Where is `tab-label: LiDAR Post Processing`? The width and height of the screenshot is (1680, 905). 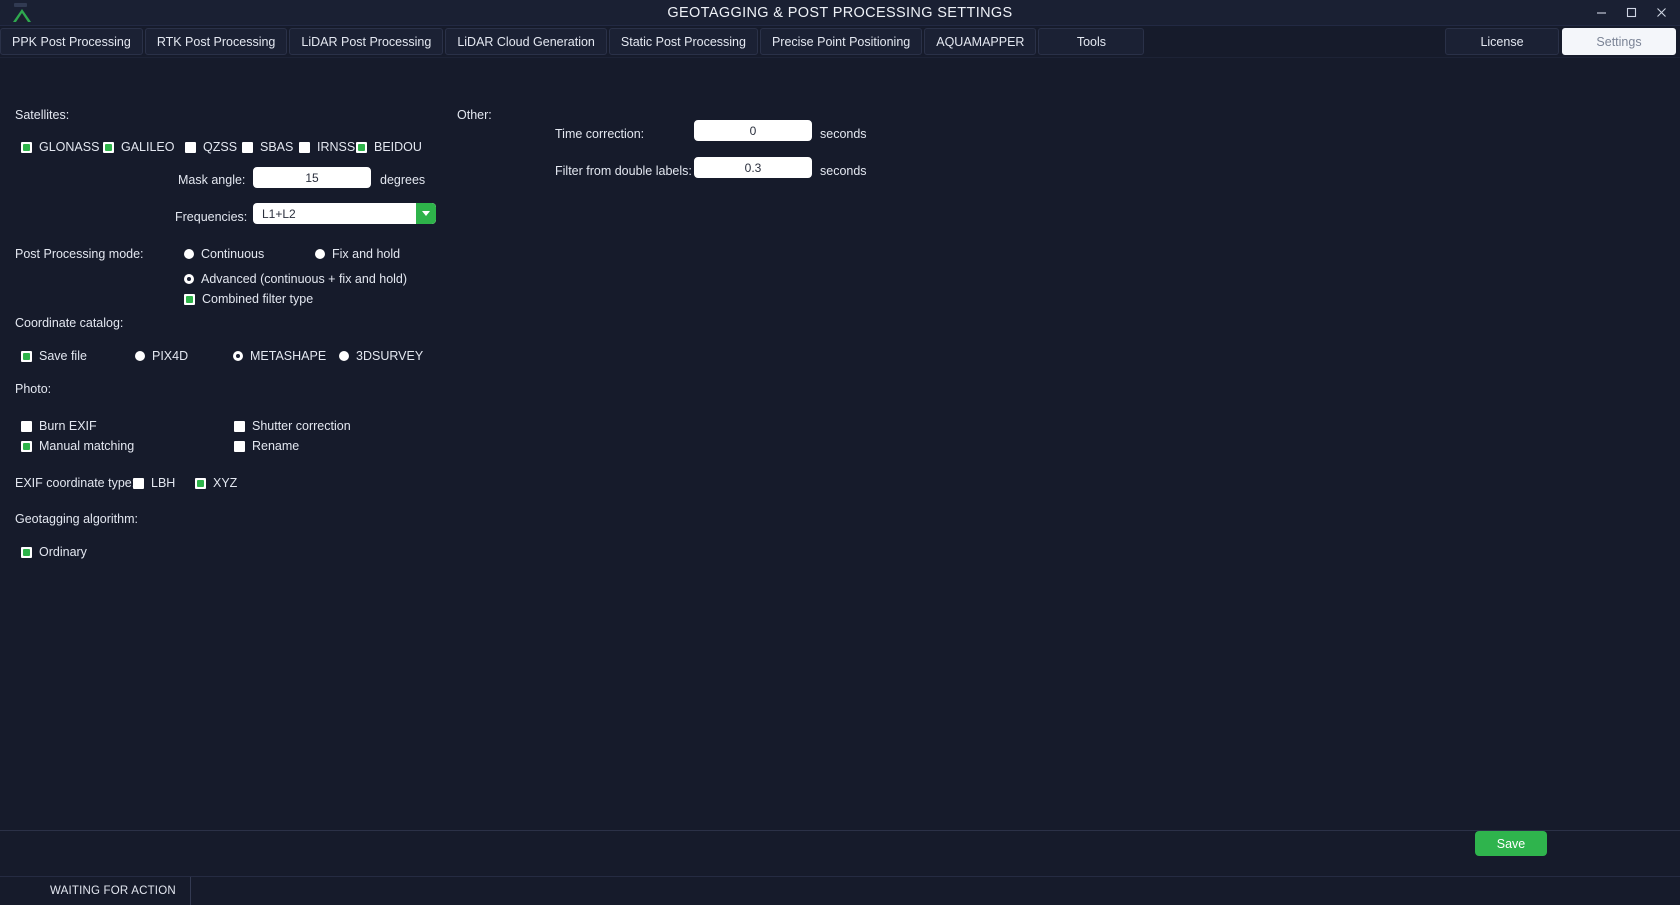 tab-label: LiDAR Post Processing is located at coordinates (366, 41).